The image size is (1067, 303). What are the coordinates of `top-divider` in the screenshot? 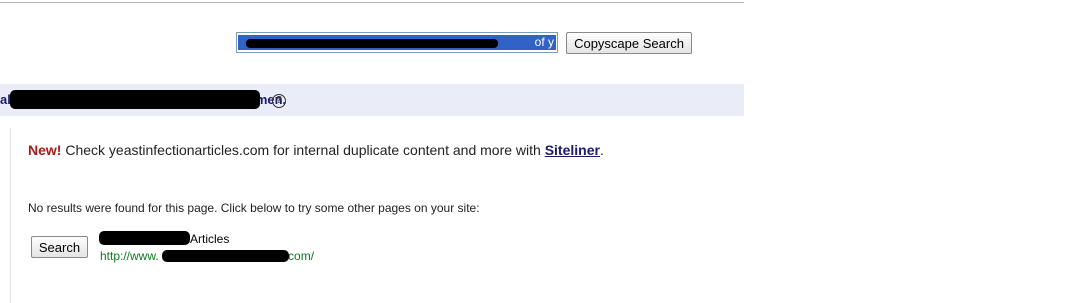 It's located at (372, 2).